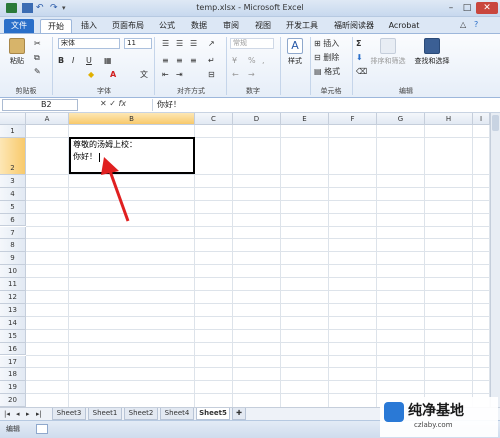 Image resolution: width=500 pixels, height=438 pixels. I want to click on underline-button: U, so click(89, 61).